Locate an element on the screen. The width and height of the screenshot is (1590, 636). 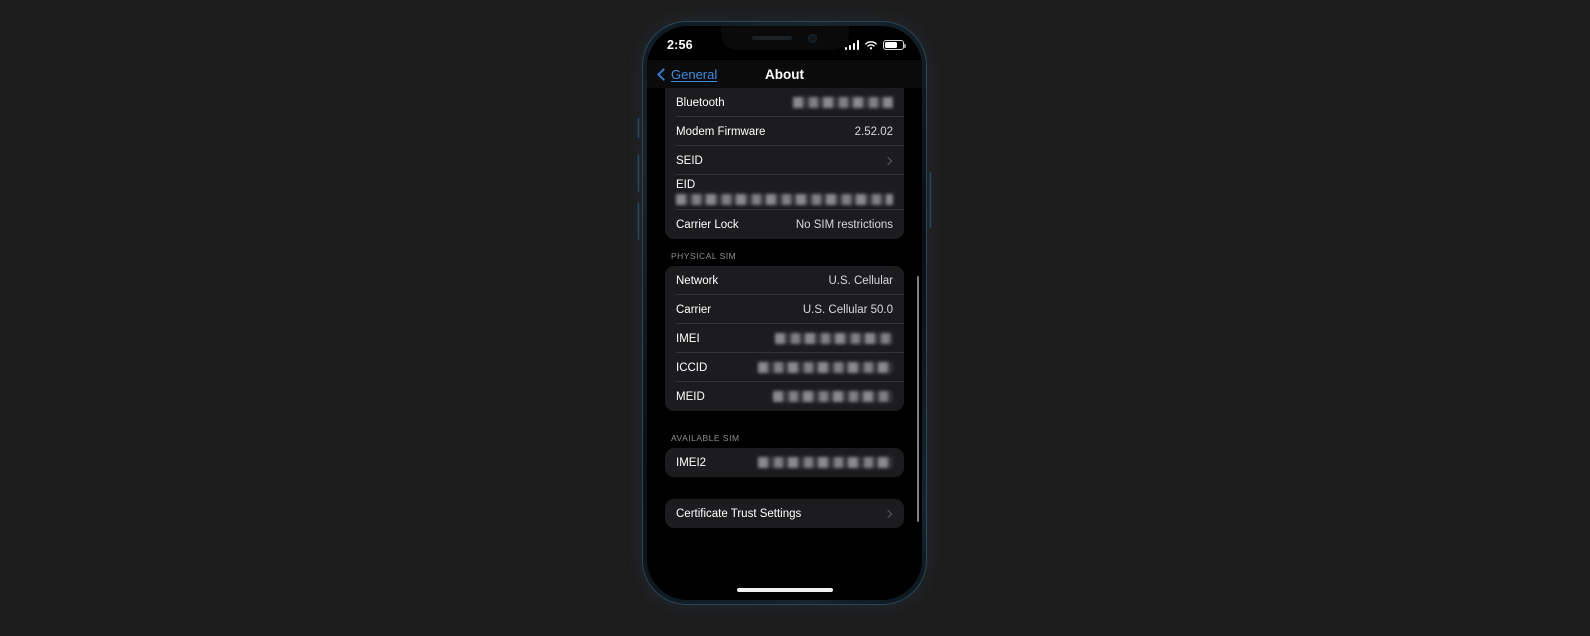
settings-group: IMEI2 is located at coordinates (784, 462).